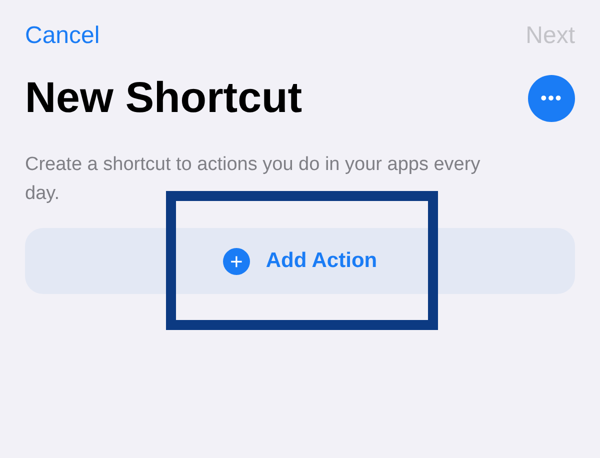 The height and width of the screenshot is (458, 600). I want to click on add-action-button: + Add Action, so click(300, 261).